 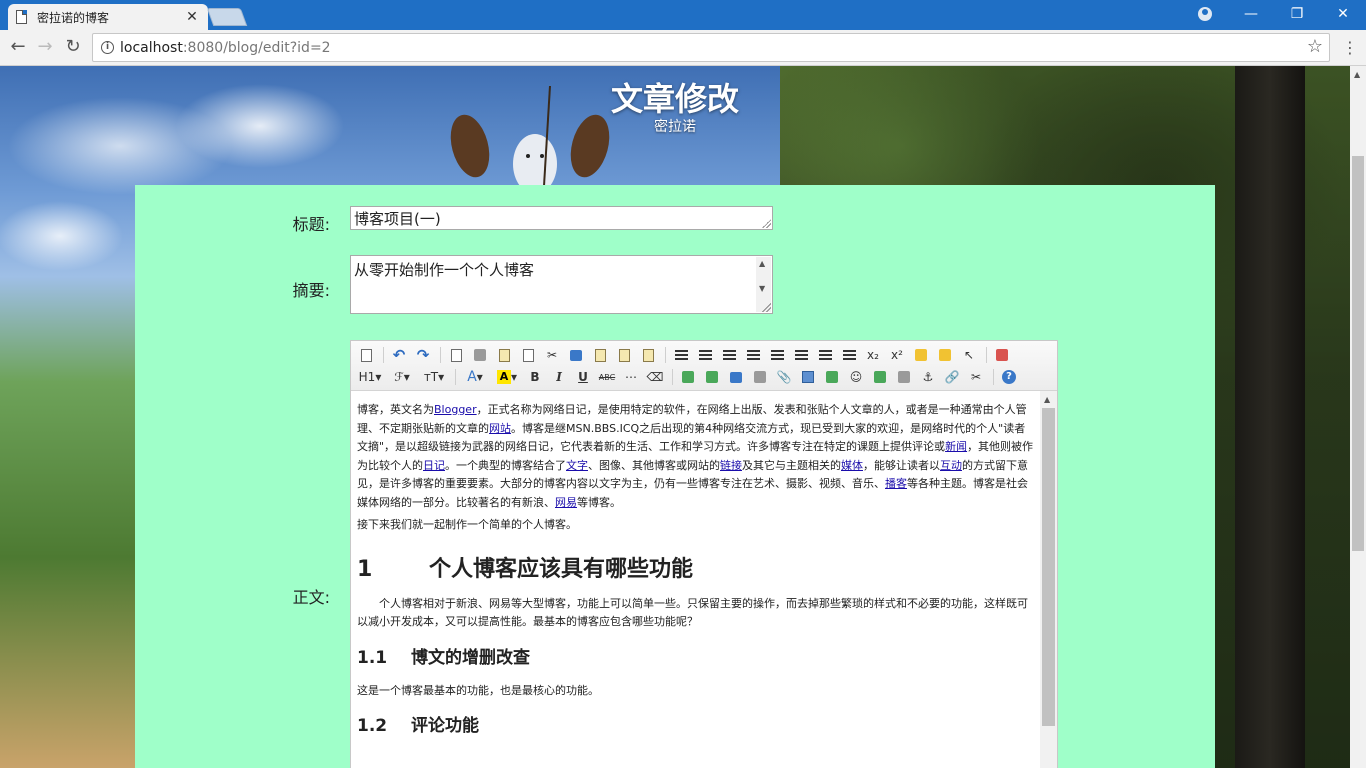 I want to click on link-netease: 网易, so click(x=566, y=502).